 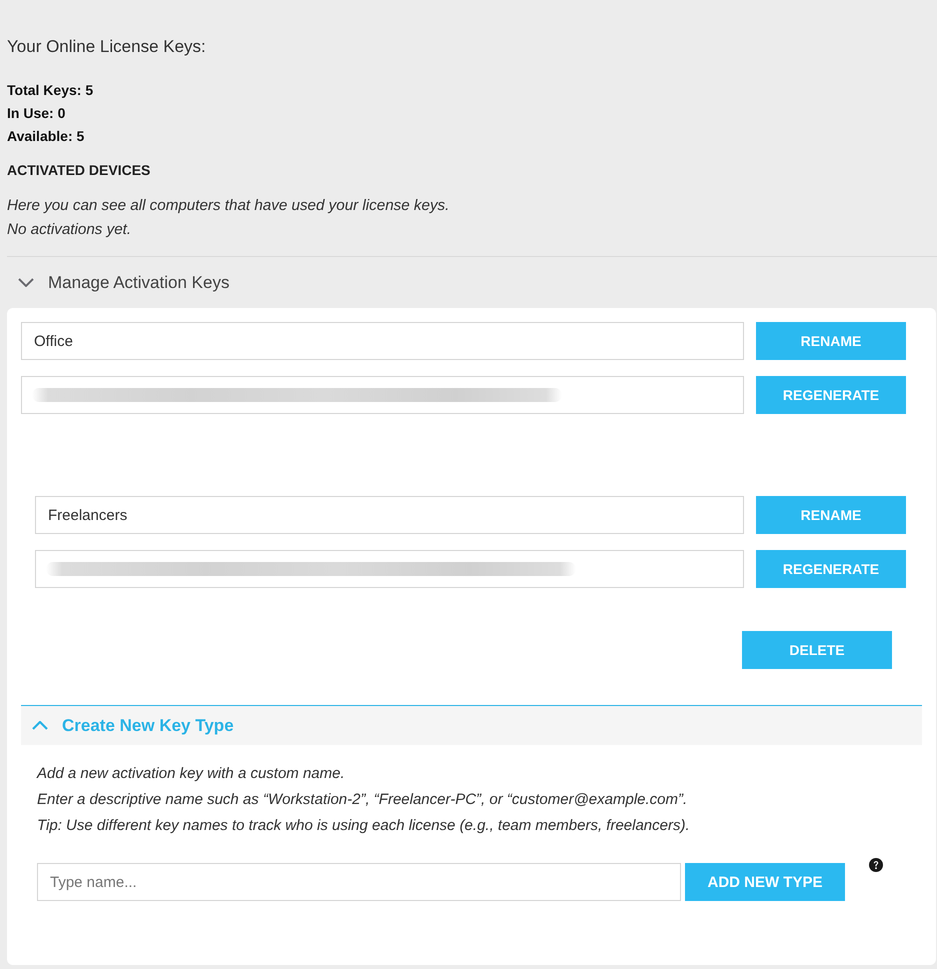 What do you see at coordinates (69, 230) in the screenshot?
I see `info-text: No activations yet.` at bounding box center [69, 230].